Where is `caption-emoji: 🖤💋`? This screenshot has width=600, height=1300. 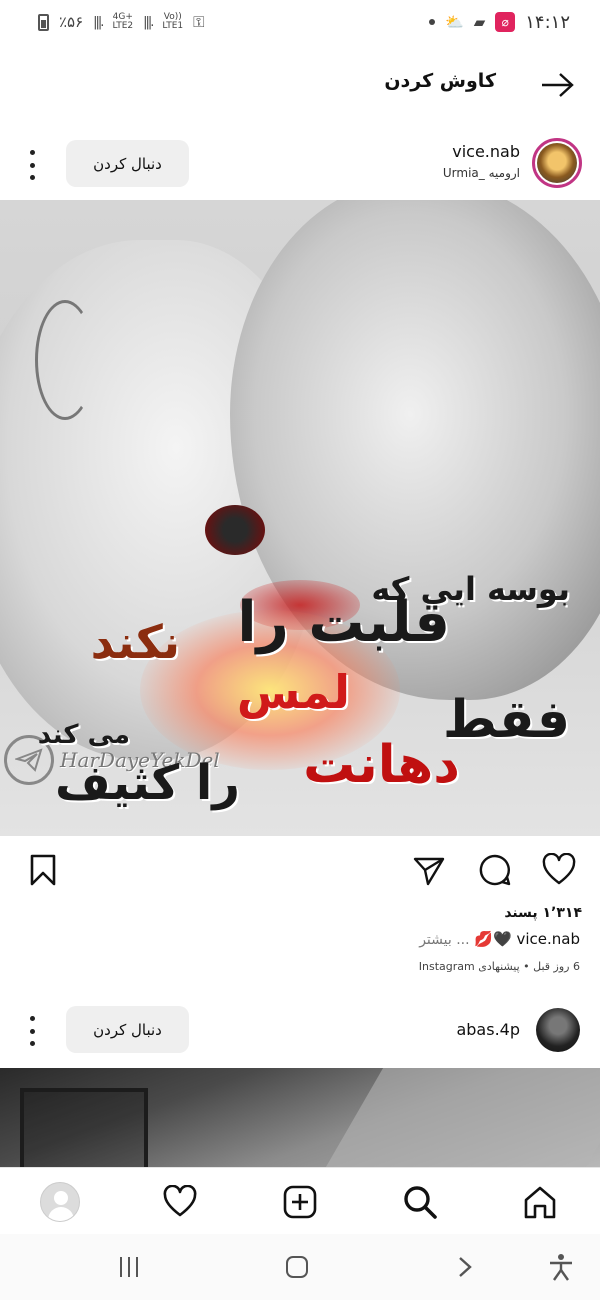
caption-emoji: 🖤💋 is located at coordinates (493, 939).